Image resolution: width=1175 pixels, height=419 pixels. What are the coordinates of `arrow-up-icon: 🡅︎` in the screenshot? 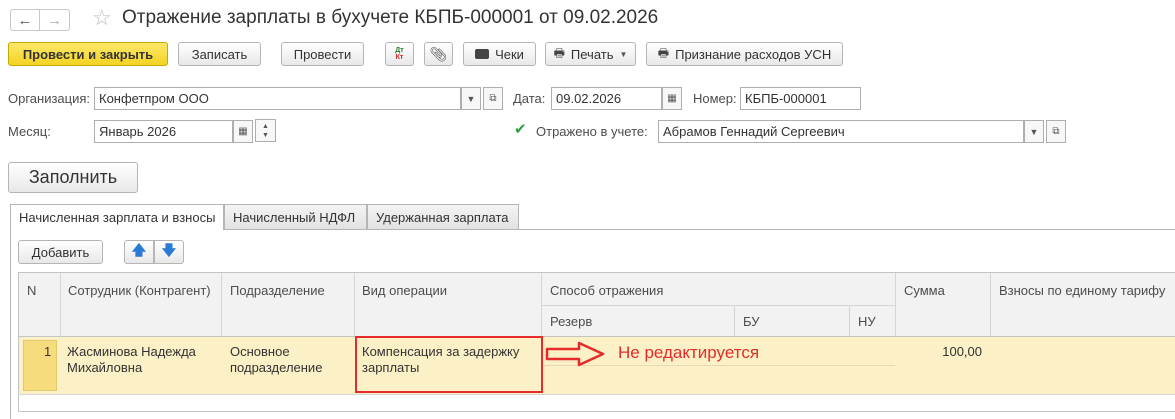 It's located at (139, 250).